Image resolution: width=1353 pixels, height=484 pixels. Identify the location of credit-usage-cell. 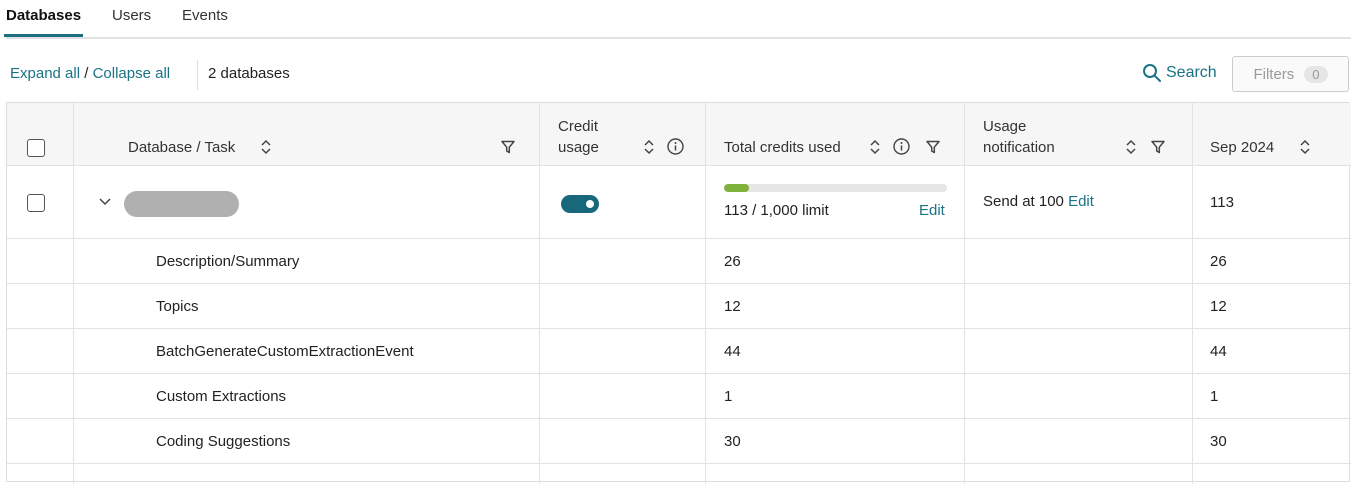
(623, 202).